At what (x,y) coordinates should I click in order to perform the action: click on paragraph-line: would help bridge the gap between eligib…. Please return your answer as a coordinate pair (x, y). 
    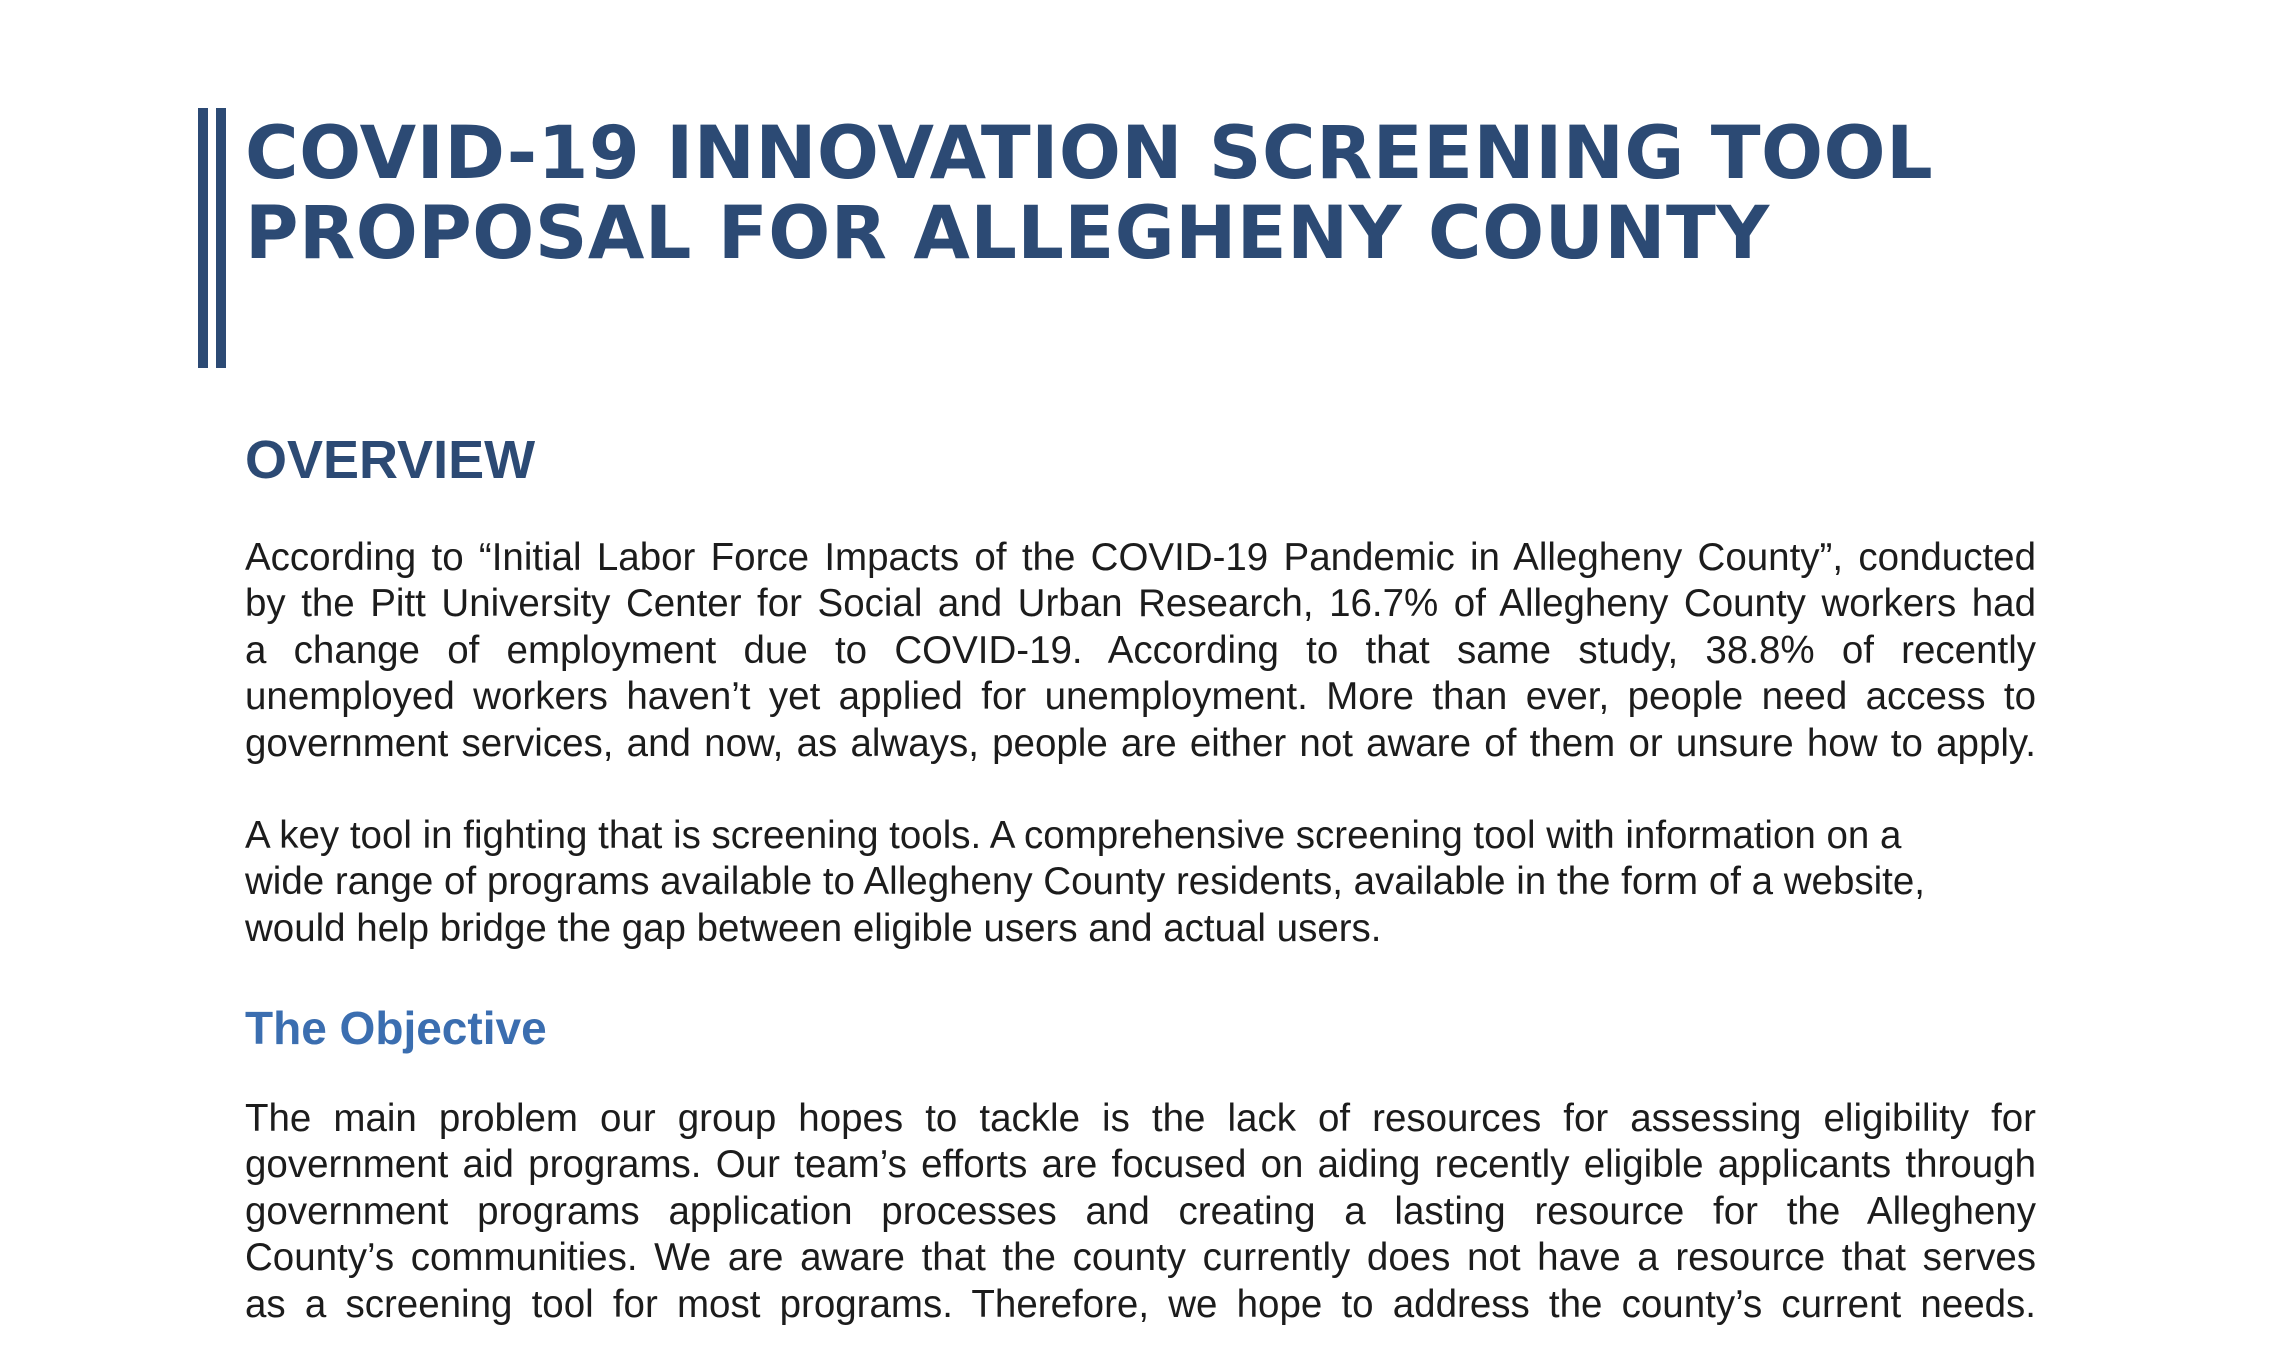
    Looking at the image, I should click on (813, 928).